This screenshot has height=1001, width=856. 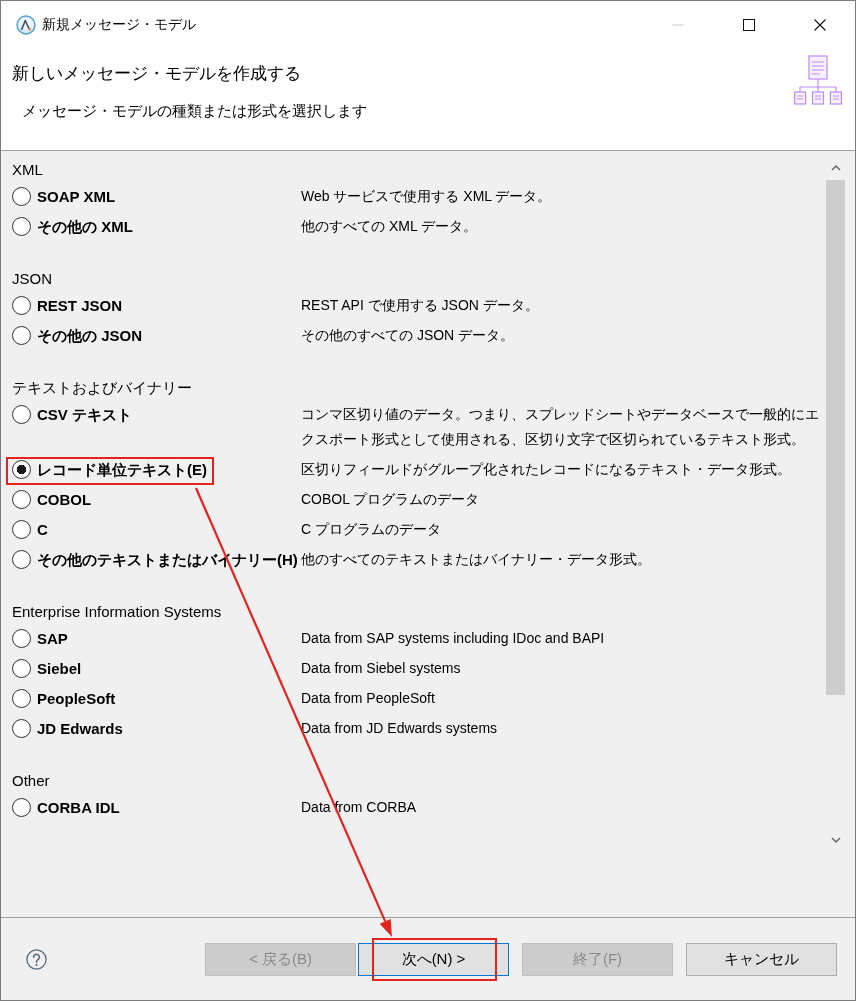 What do you see at coordinates (427, 196) in the screenshot?
I see `option-description: Web サービスで使用する XML データ。` at bounding box center [427, 196].